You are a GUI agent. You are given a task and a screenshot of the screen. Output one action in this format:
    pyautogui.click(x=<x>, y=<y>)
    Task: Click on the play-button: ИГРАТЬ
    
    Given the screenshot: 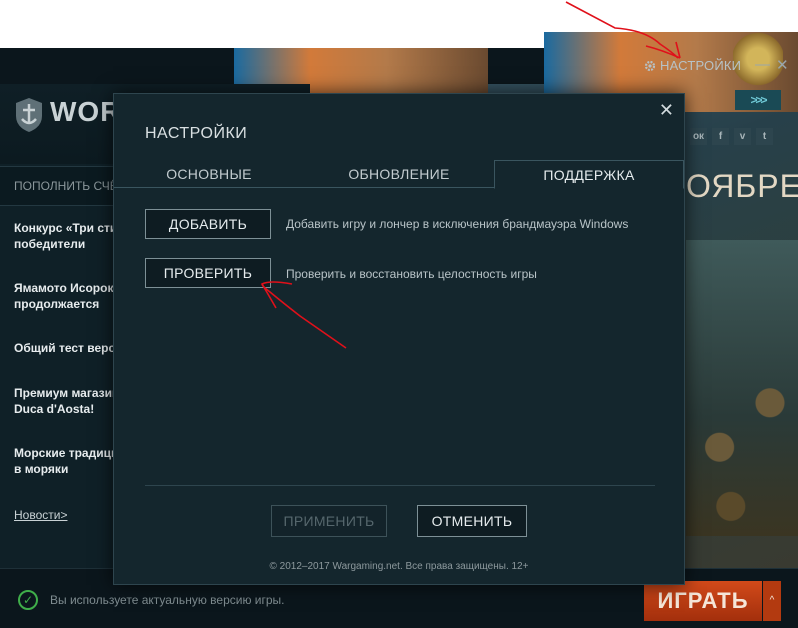 What is the action you would take?
    pyautogui.click(x=703, y=601)
    